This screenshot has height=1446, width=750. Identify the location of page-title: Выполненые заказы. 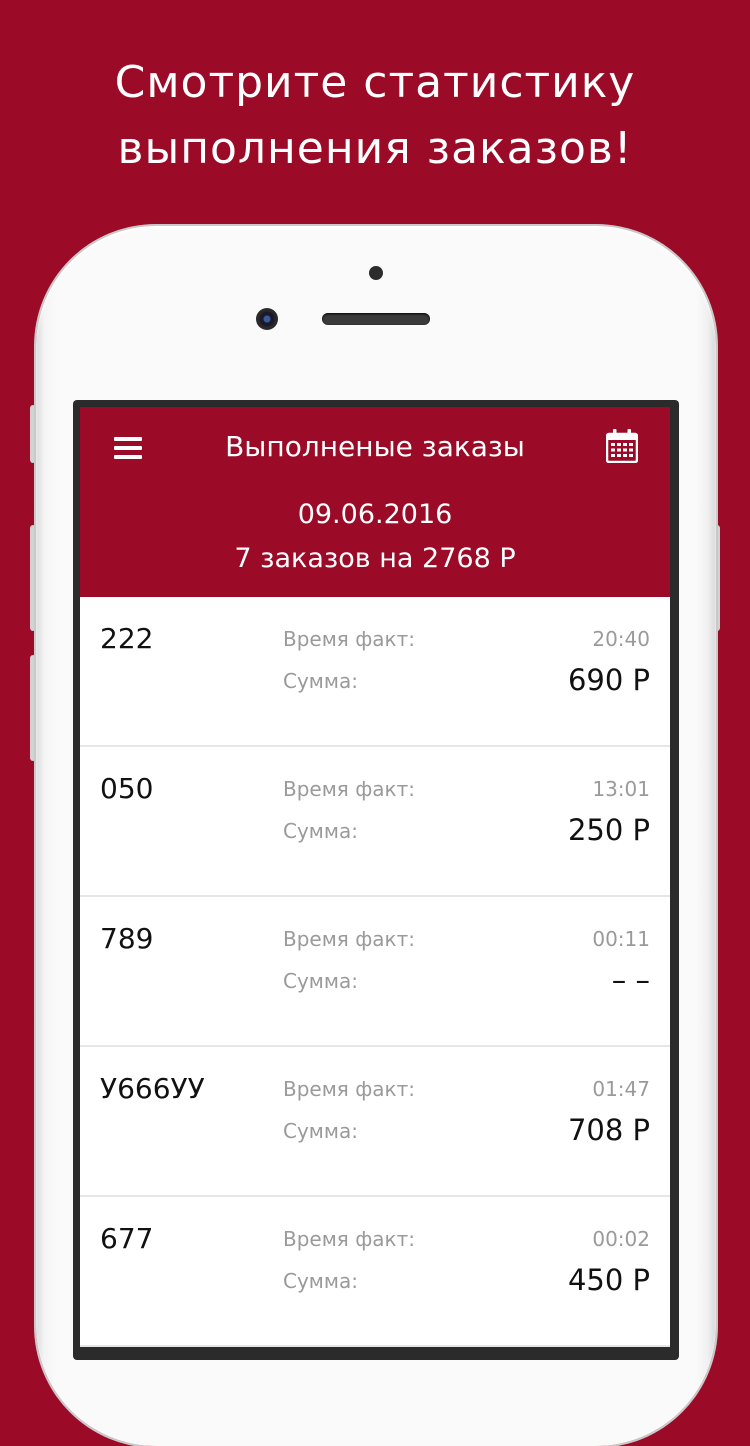
(375, 446).